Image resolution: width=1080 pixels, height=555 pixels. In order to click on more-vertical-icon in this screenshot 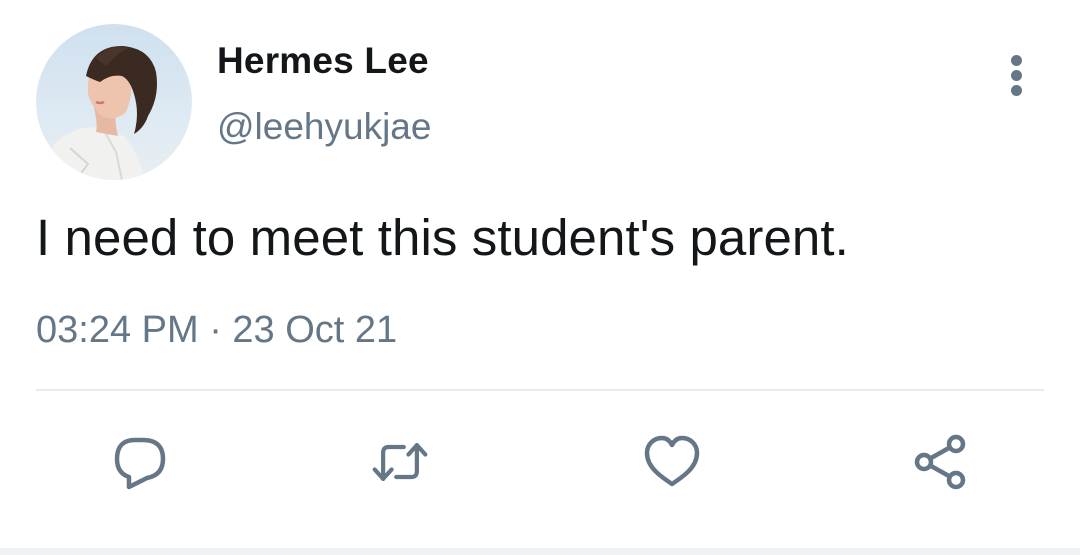, I will do `click(1016, 75)`.